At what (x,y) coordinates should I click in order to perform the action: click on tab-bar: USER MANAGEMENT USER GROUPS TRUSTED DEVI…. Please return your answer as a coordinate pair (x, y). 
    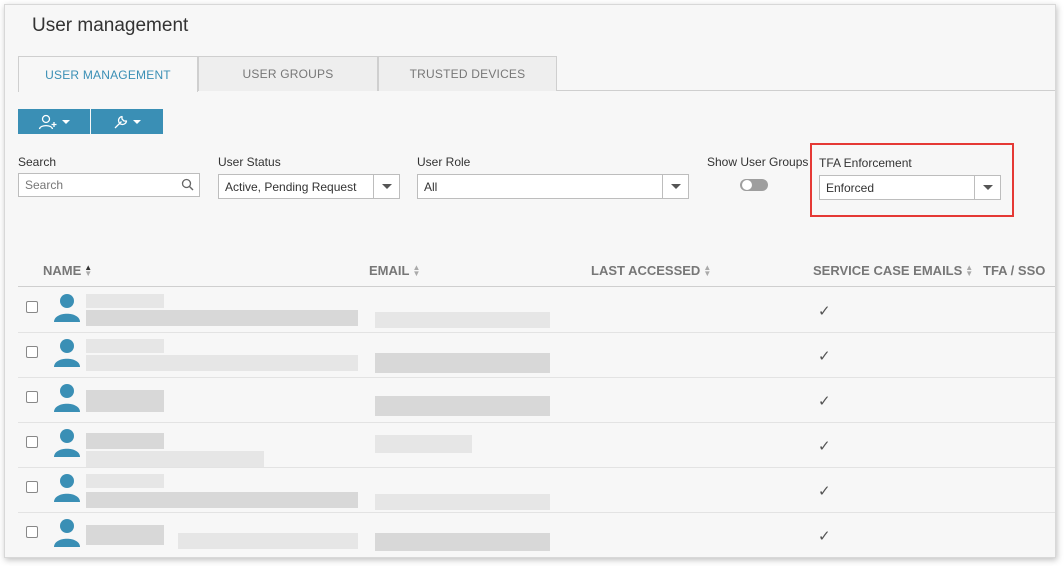
    Looking at the image, I should click on (536, 74).